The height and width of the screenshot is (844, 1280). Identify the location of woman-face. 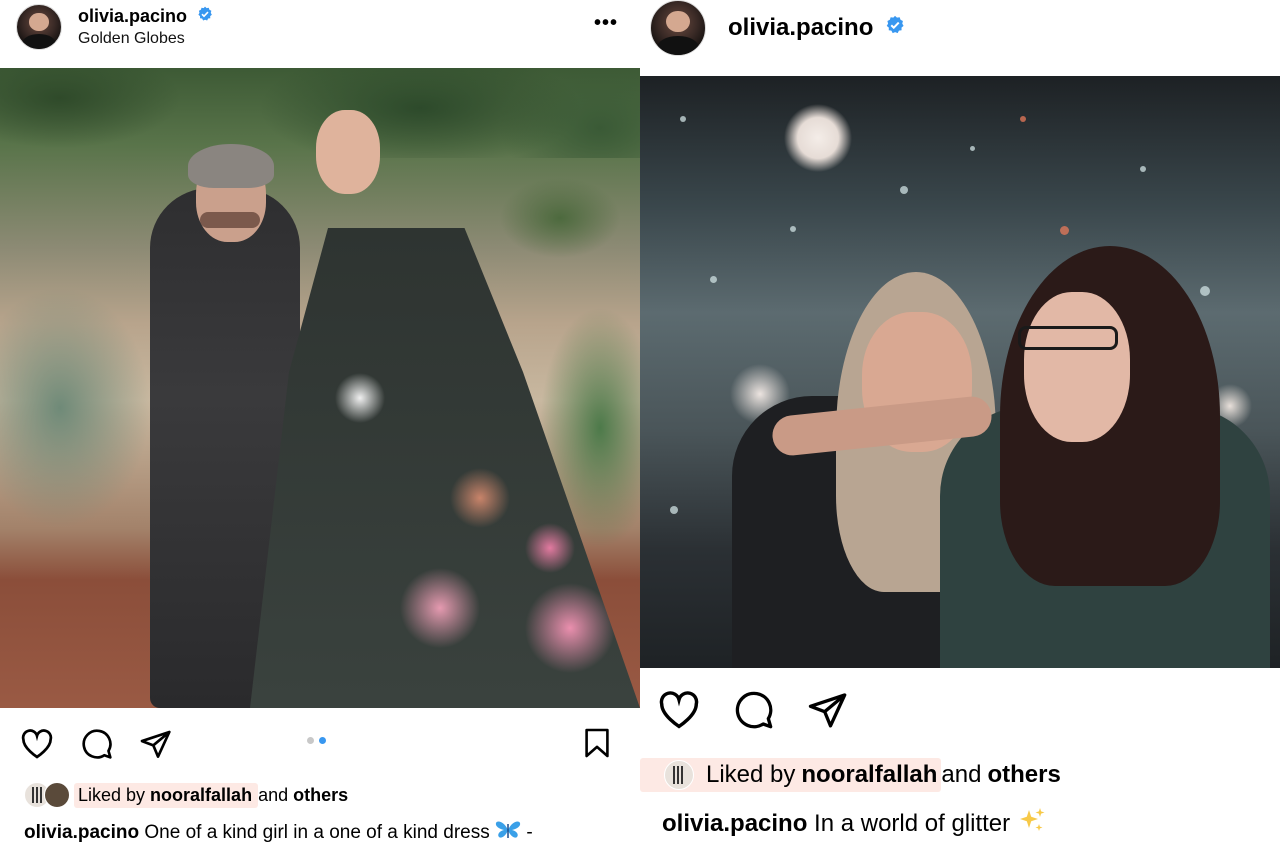
(348, 152).